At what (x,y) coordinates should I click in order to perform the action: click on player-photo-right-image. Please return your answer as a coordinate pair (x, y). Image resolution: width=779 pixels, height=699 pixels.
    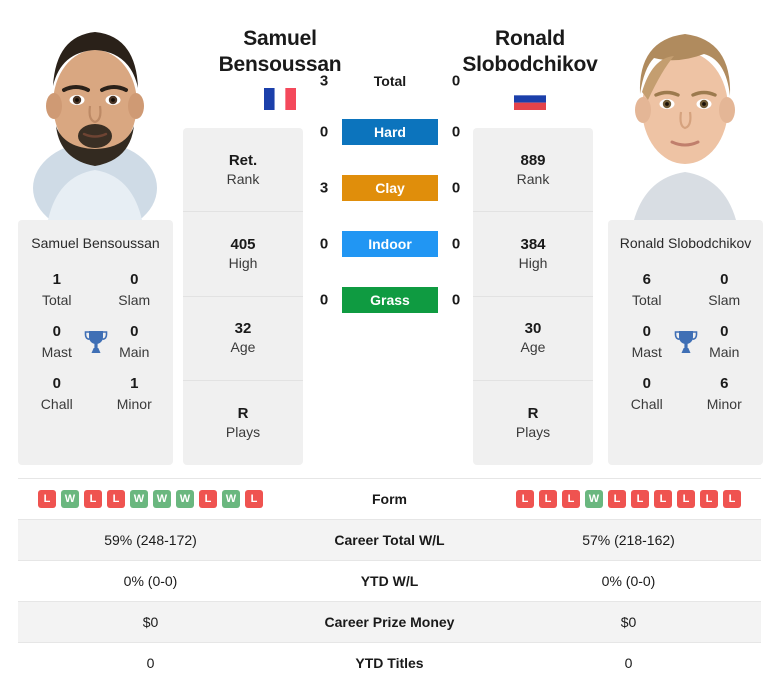
    Looking at the image, I should click on (685, 114).